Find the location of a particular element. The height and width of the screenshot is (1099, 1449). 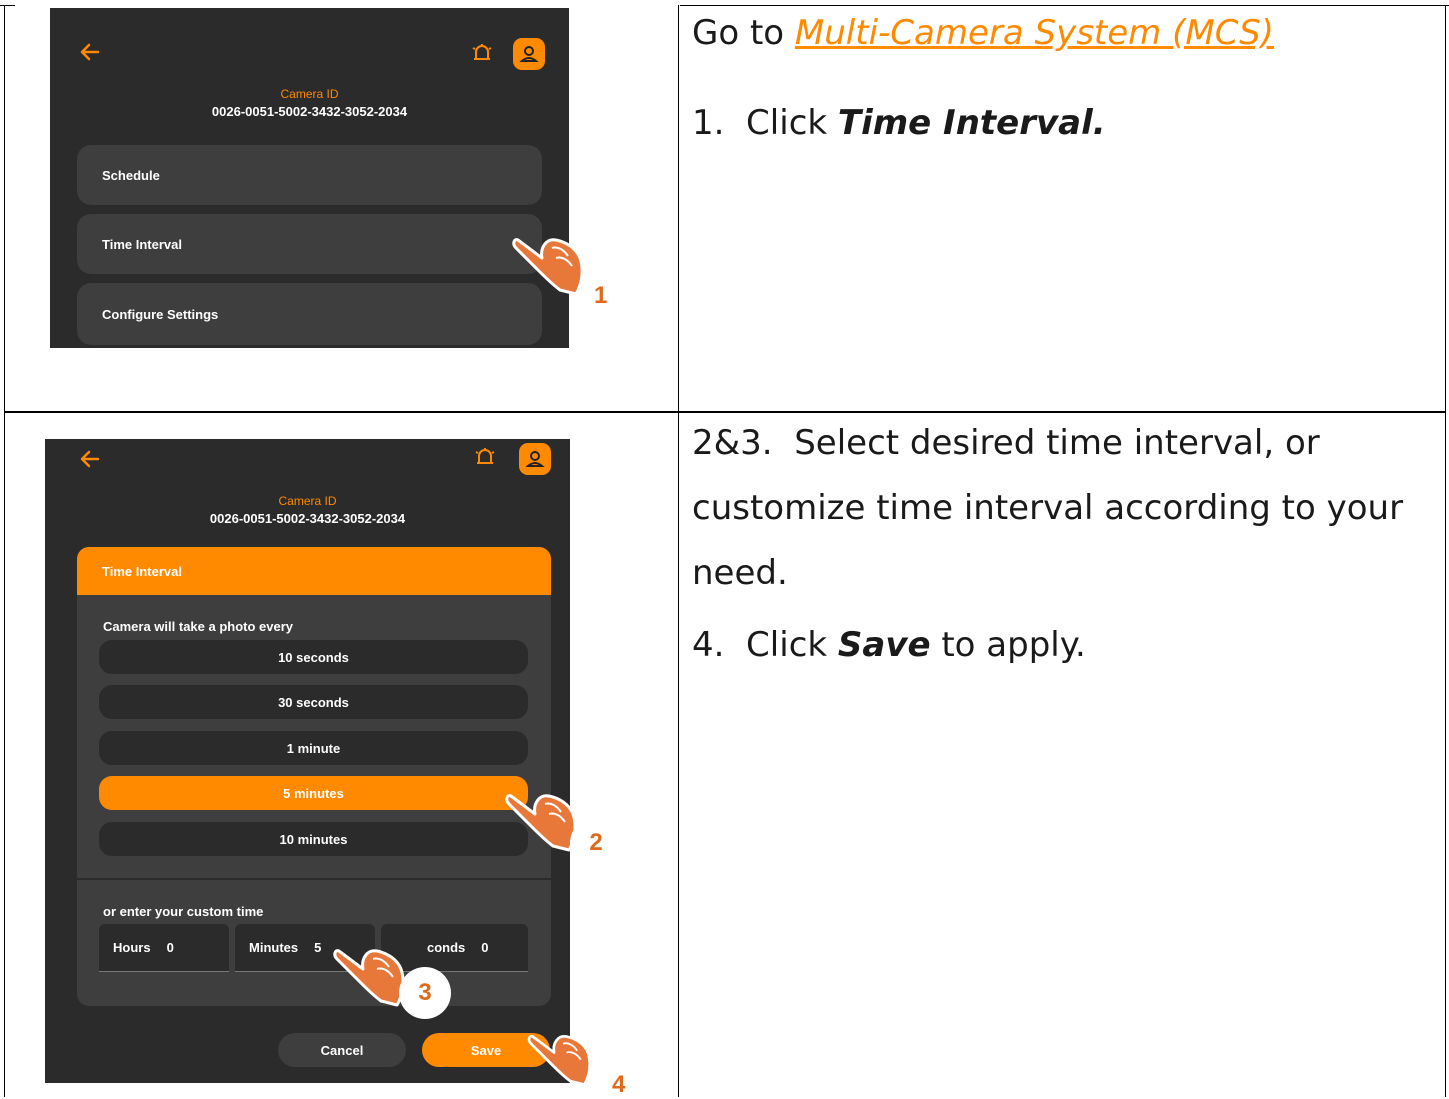

cancel-button: Cancel is located at coordinates (342, 1050).